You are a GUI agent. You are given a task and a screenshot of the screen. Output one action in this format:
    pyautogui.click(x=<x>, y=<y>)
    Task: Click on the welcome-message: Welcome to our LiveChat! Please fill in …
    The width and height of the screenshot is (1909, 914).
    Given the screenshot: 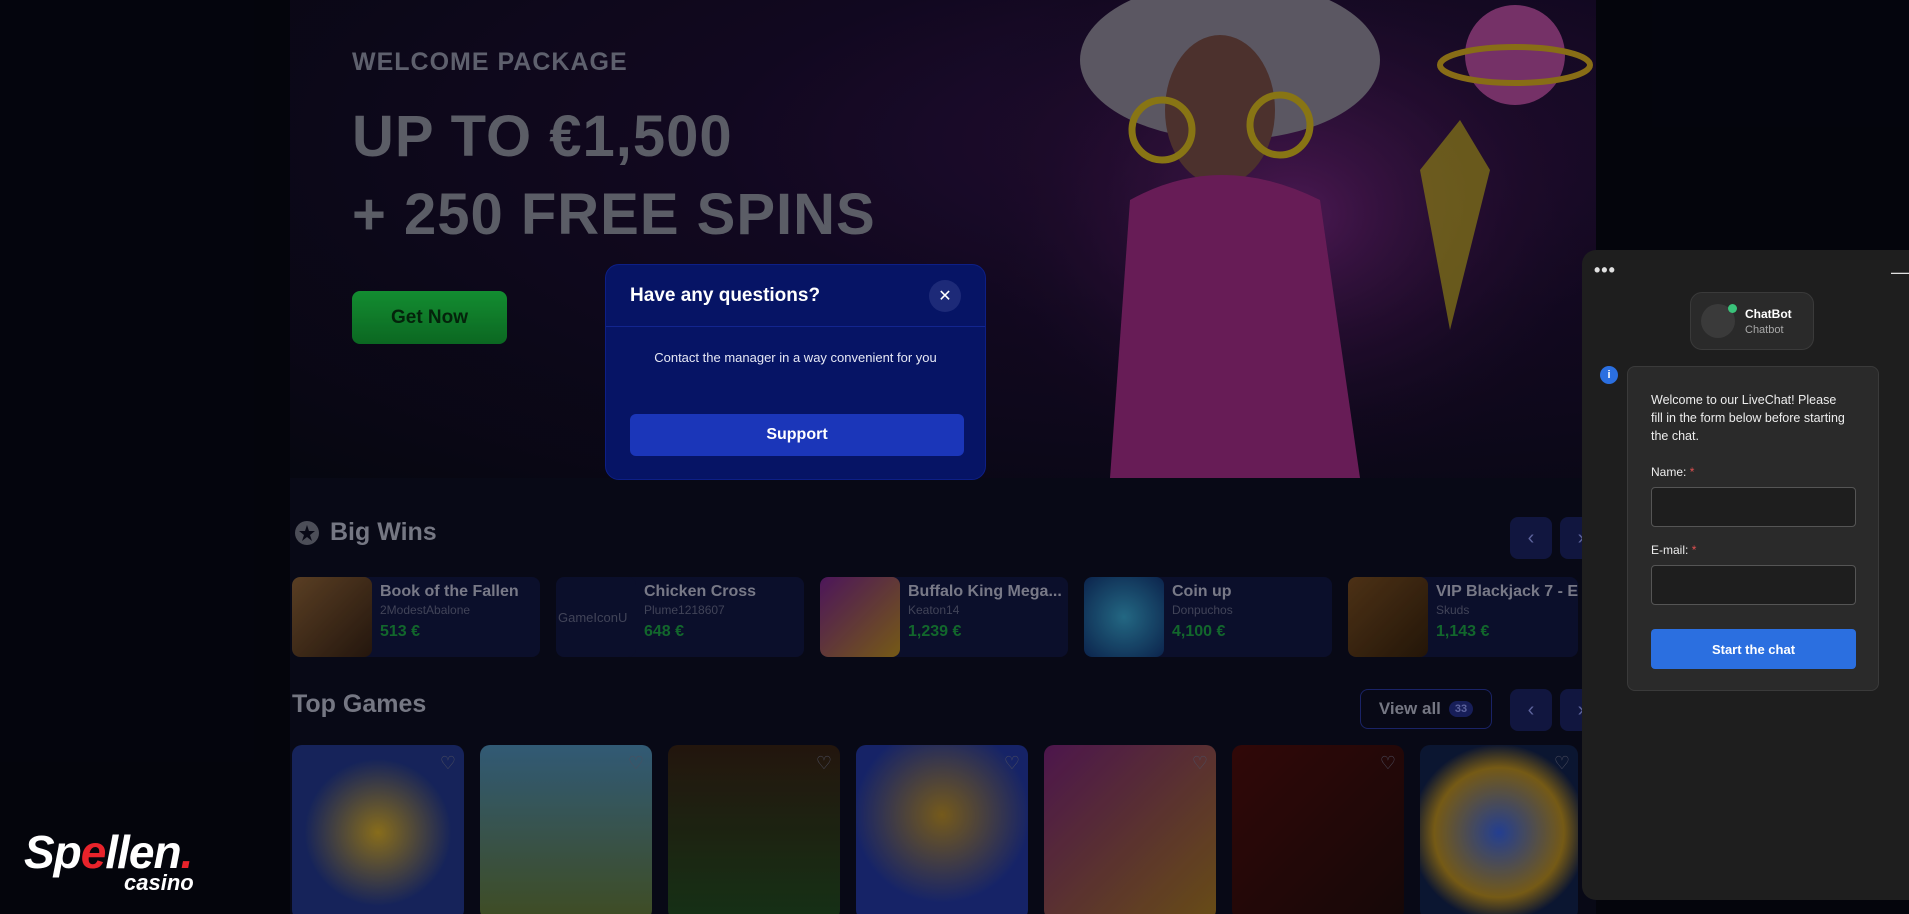 What is the action you would take?
    pyautogui.click(x=1748, y=418)
    